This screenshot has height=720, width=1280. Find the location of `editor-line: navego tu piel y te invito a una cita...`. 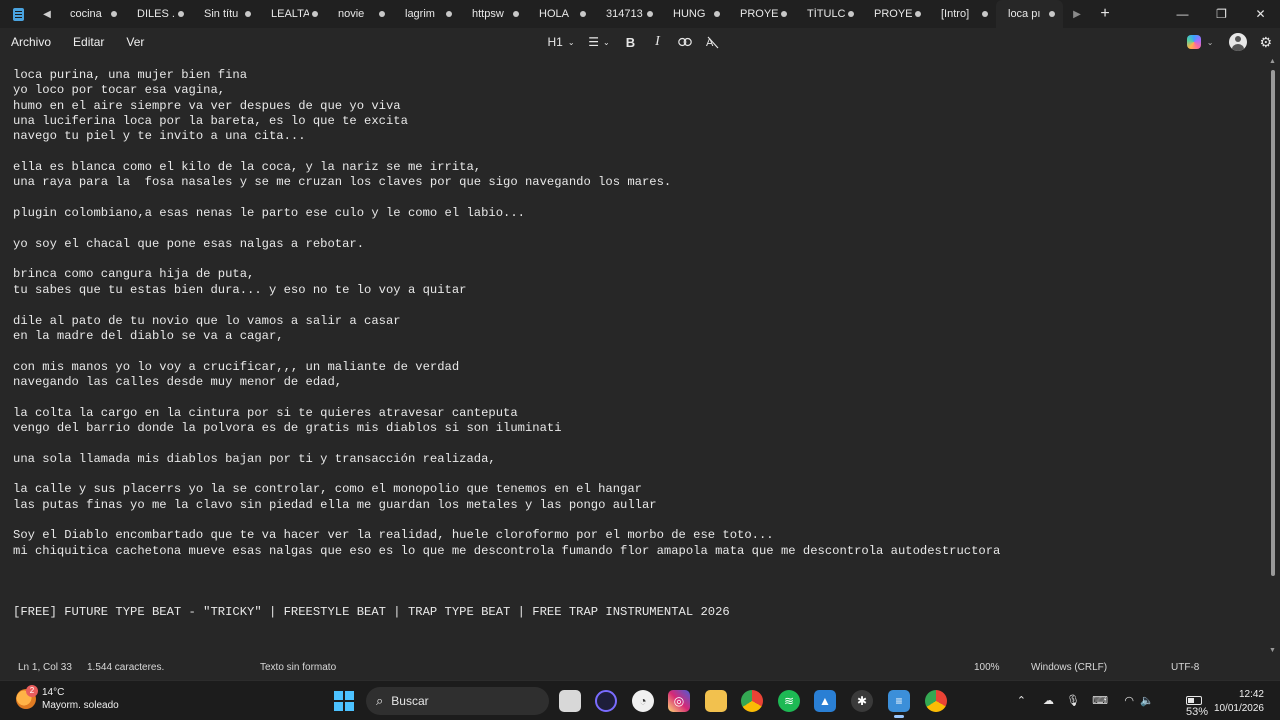

editor-line: navego tu piel y te invito a una cita... is located at coordinates (159, 136).